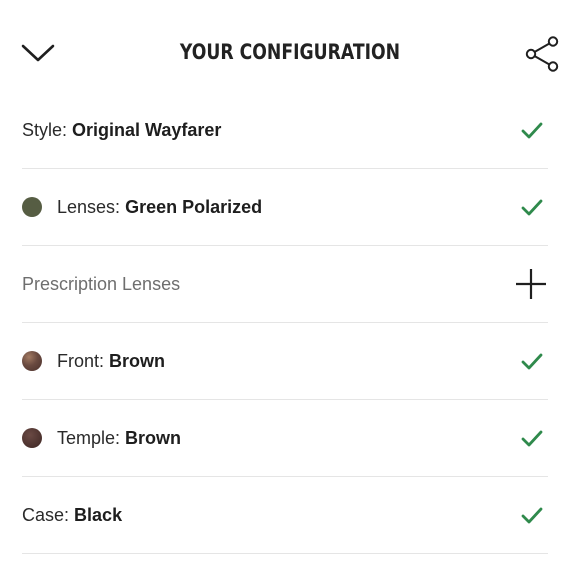  I want to click on front-color-swatch, so click(32, 361).